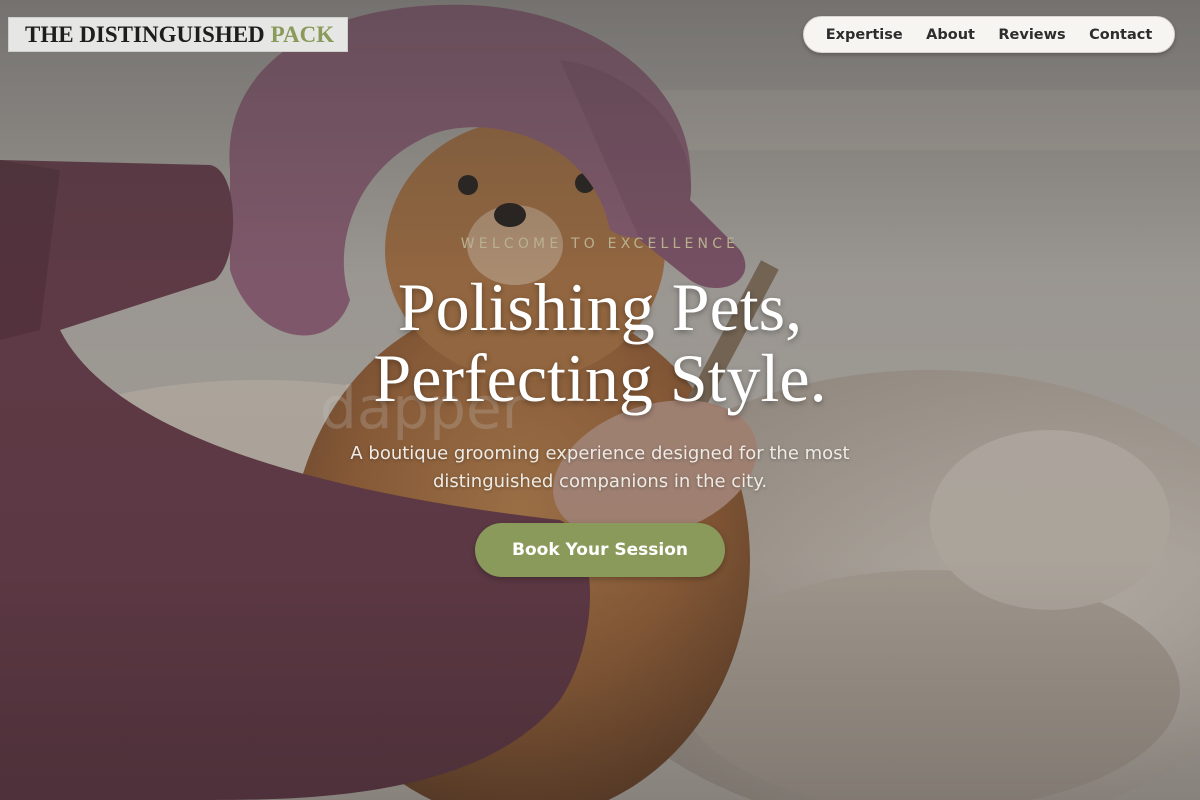  What do you see at coordinates (1120, 35) in the screenshot?
I see `nav-link-contact: Contact` at bounding box center [1120, 35].